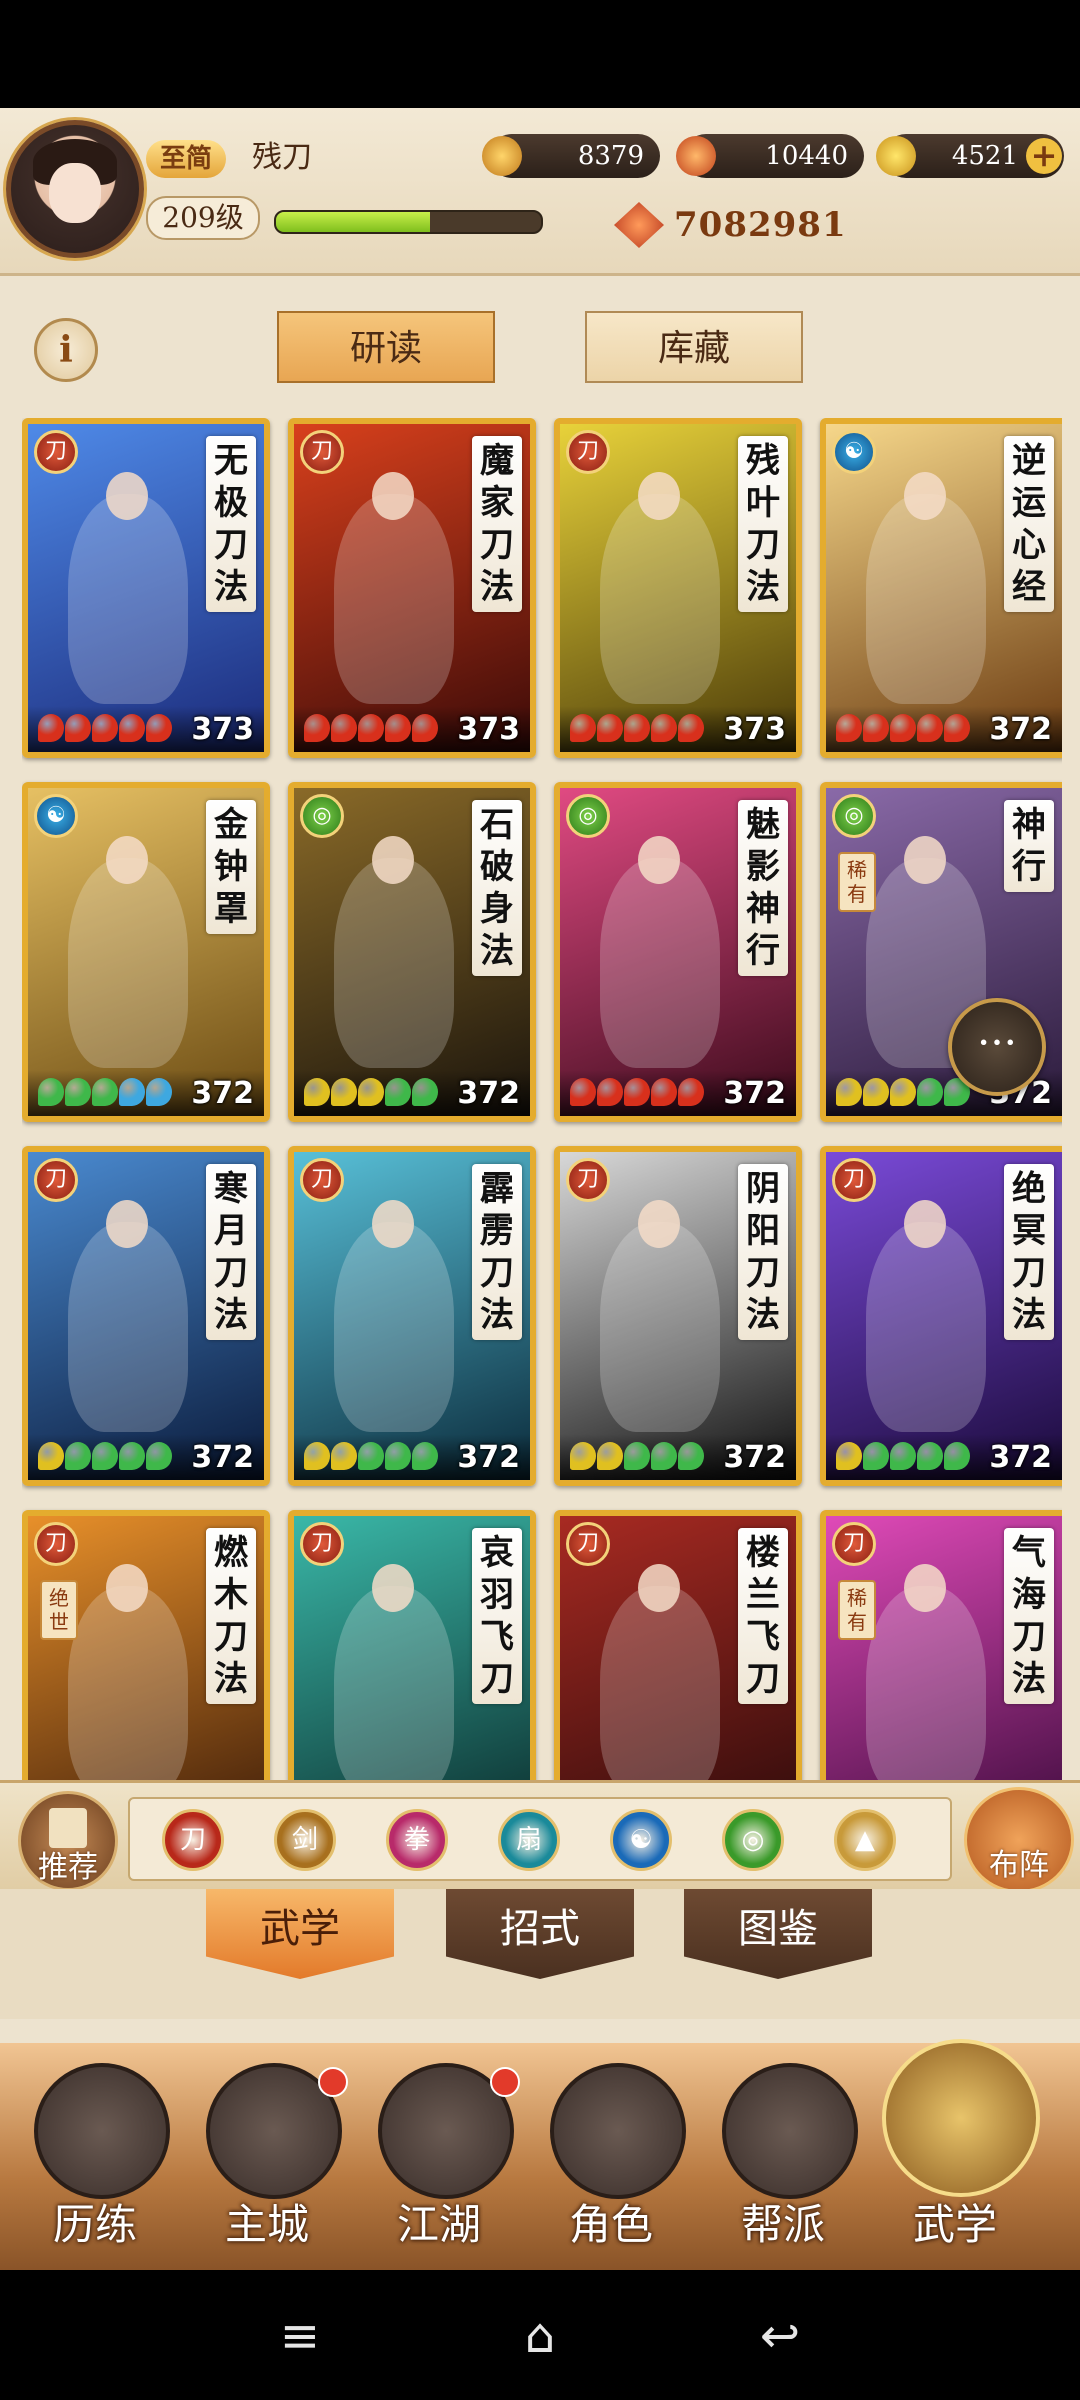  Describe the element at coordinates (1029, 1252) in the screenshot. I see `card-title: 绝冥刀法` at that location.